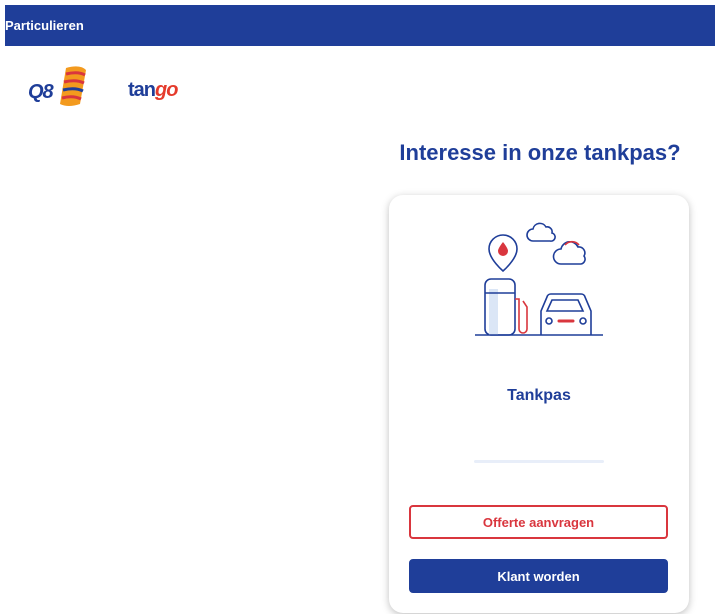 The height and width of the screenshot is (614, 717). I want to click on tango-logo: tango, so click(178, 94).